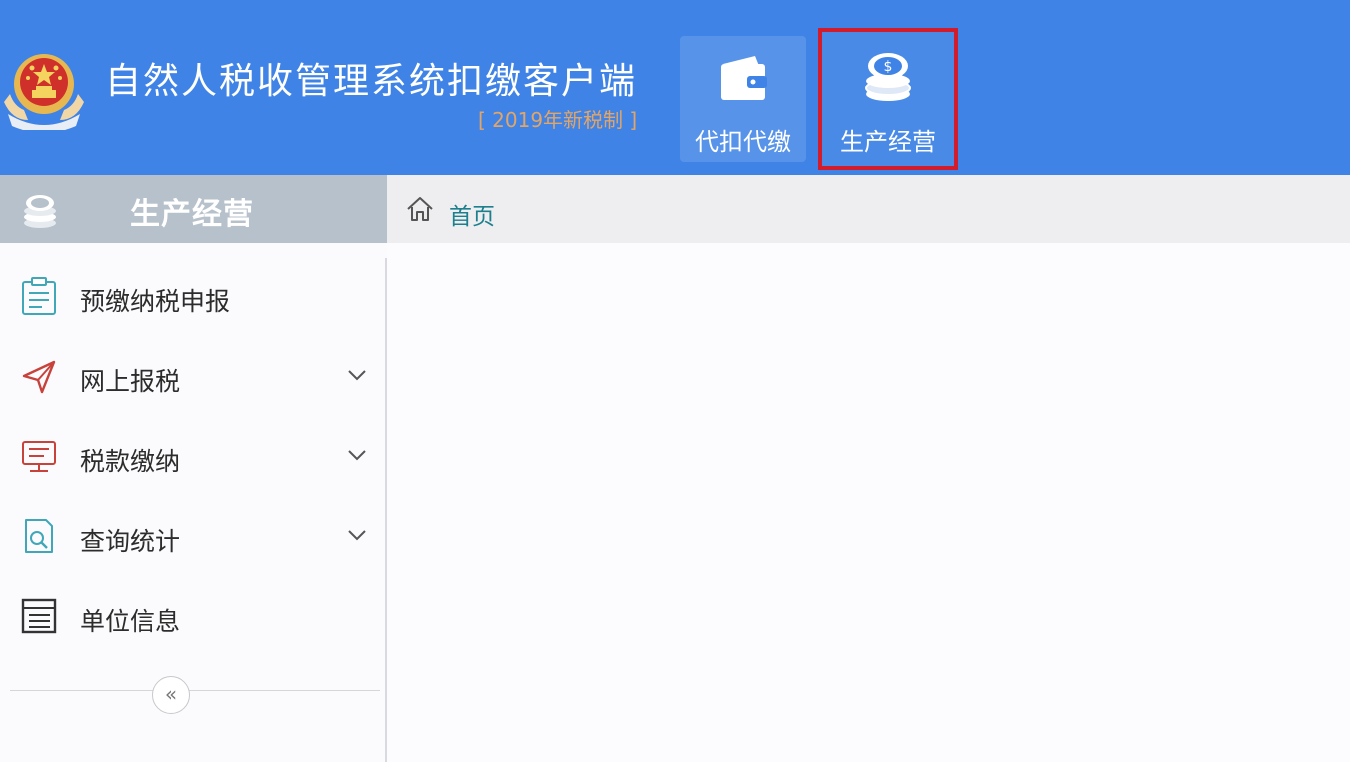  What do you see at coordinates (868, 209) in the screenshot?
I see `breadcrumb: 首页` at bounding box center [868, 209].